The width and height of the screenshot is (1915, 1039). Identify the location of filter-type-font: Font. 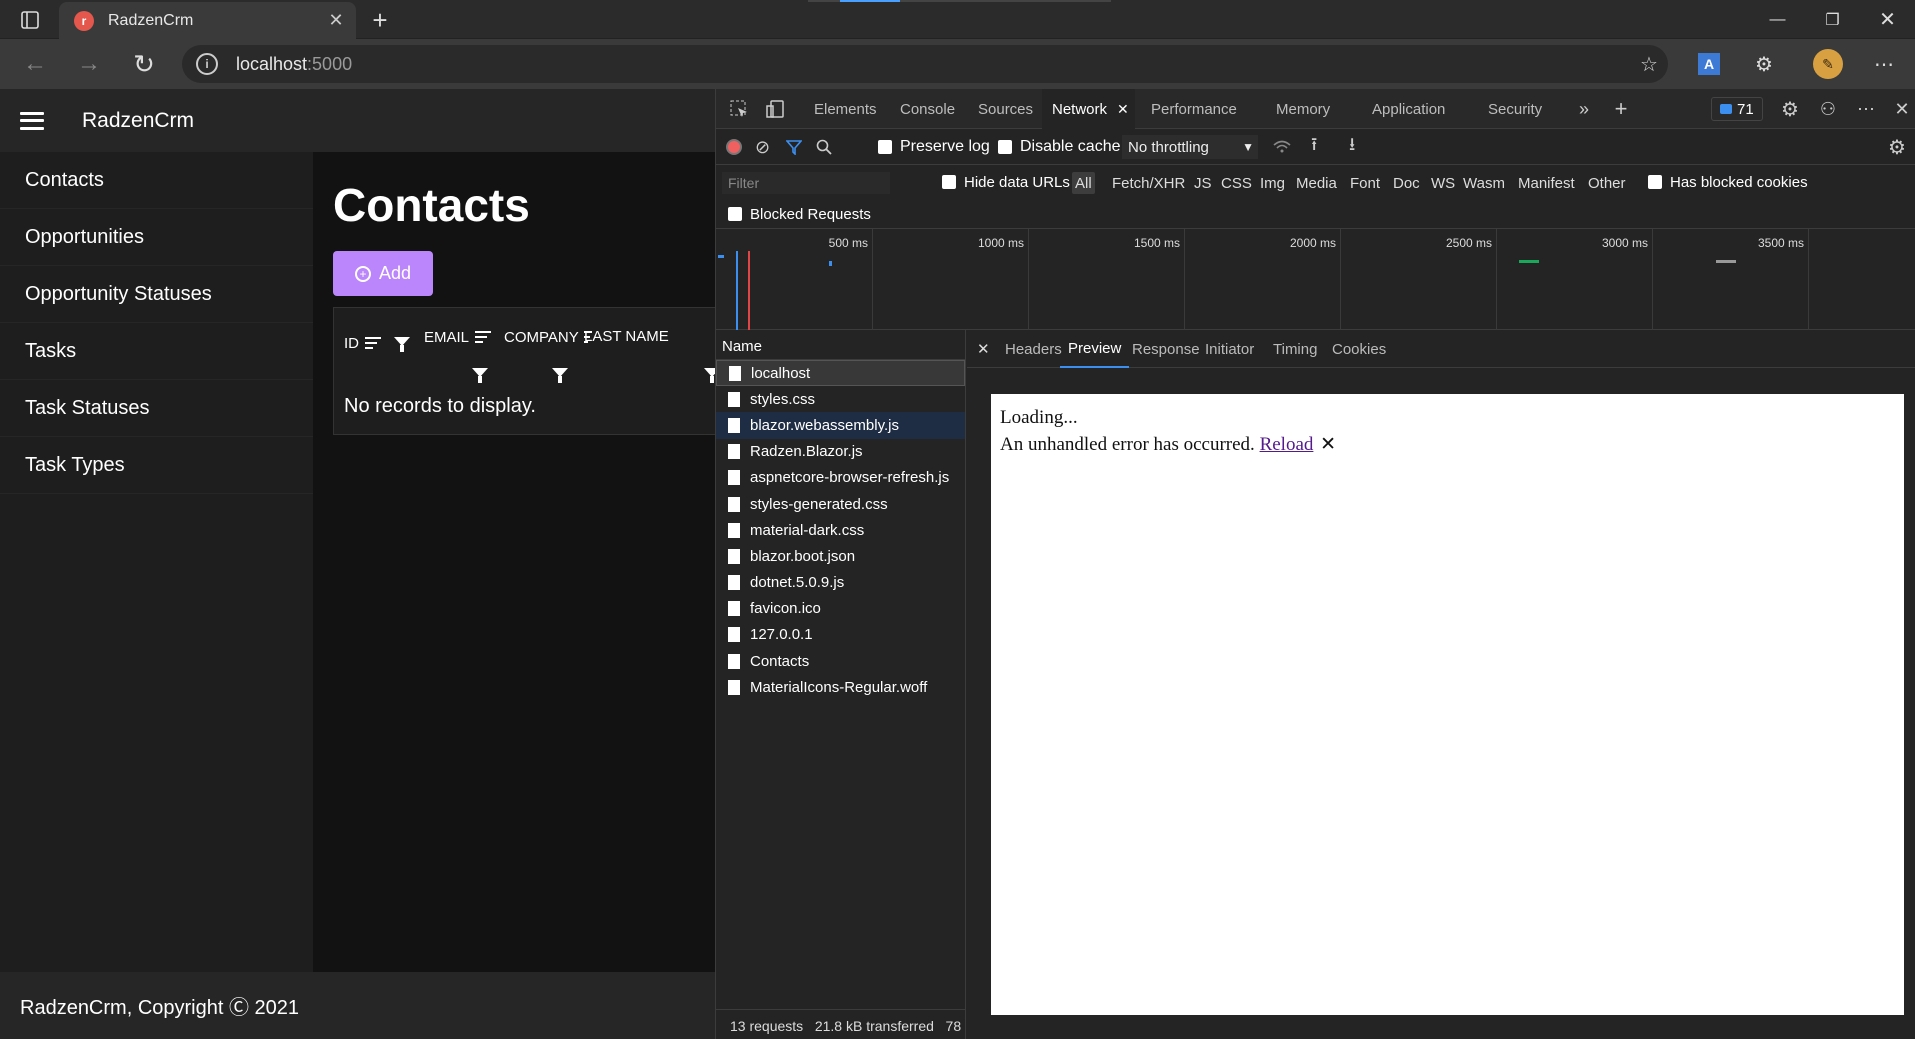
(1365, 183).